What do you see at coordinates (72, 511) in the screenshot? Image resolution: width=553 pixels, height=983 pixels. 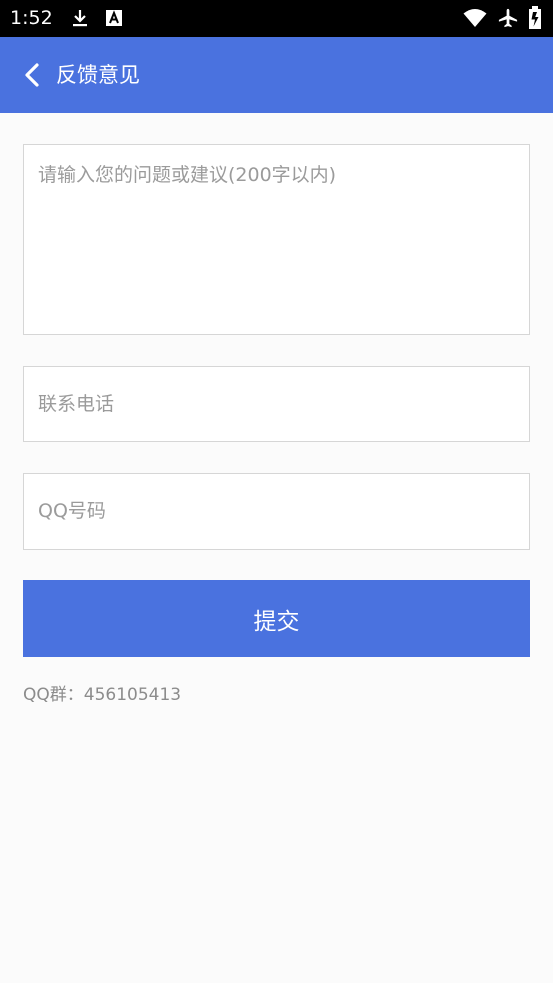 I see `qq-placeholder: QQ号码` at bounding box center [72, 511].